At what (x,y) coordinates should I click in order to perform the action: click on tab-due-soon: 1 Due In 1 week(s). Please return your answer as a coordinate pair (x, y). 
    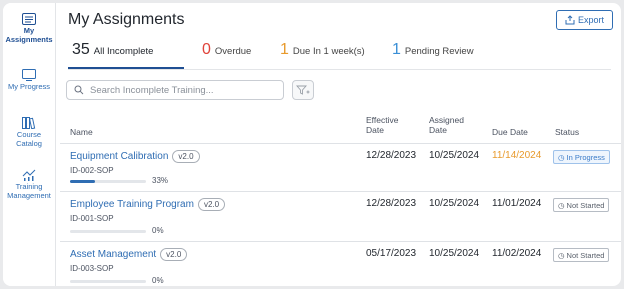
    Looking at the image, I should click on (322, 56).